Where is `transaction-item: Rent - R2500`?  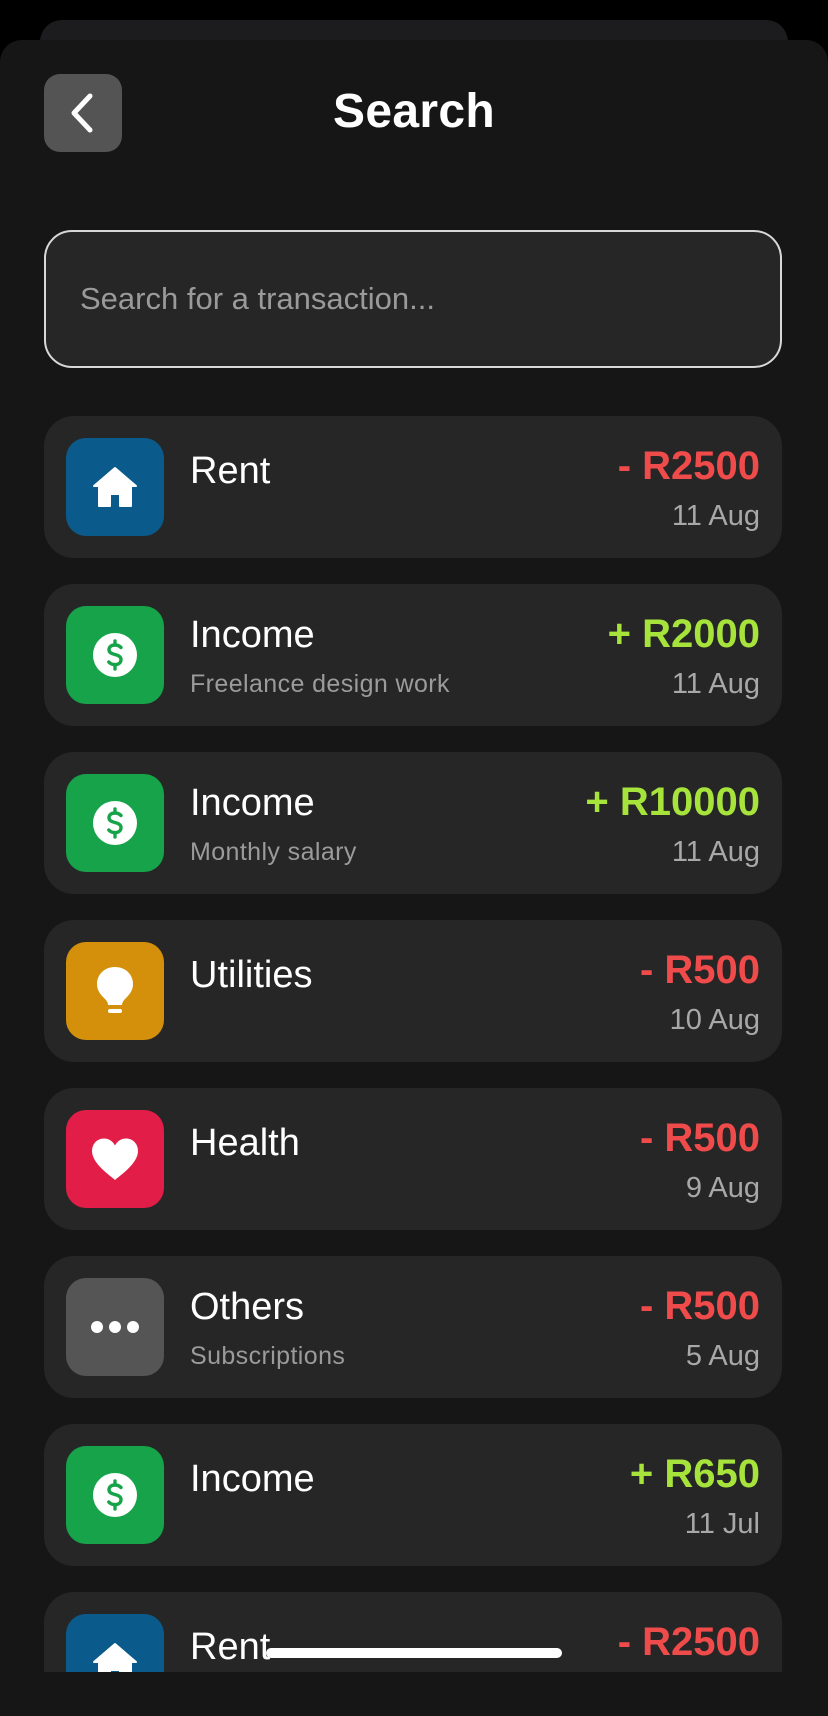 transaction-item: Rent - R2500 is located at coordinates (413, 1632).